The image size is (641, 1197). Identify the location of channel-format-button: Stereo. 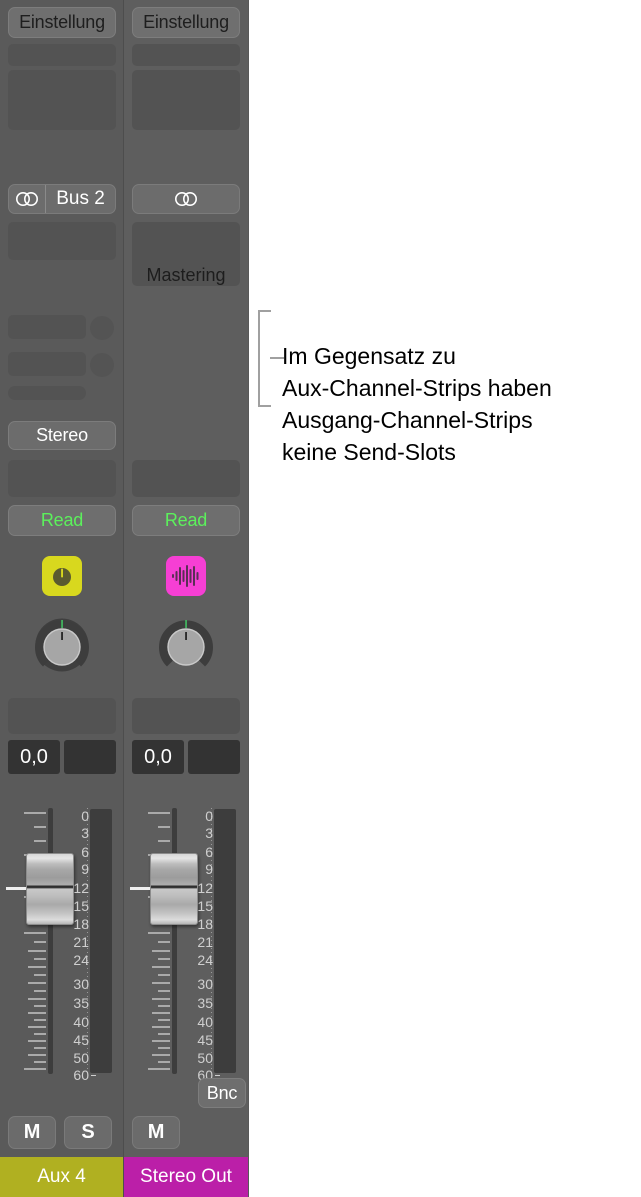
(62, 435).